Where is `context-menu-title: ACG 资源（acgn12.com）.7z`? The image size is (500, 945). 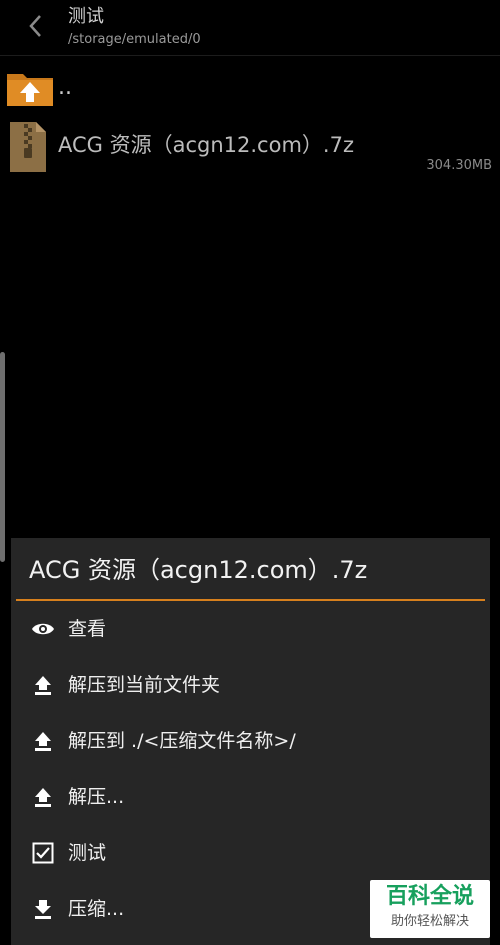
context-menu-title: ACG 资源（acgn12.com）.7z is located at coordinates (198, 570).